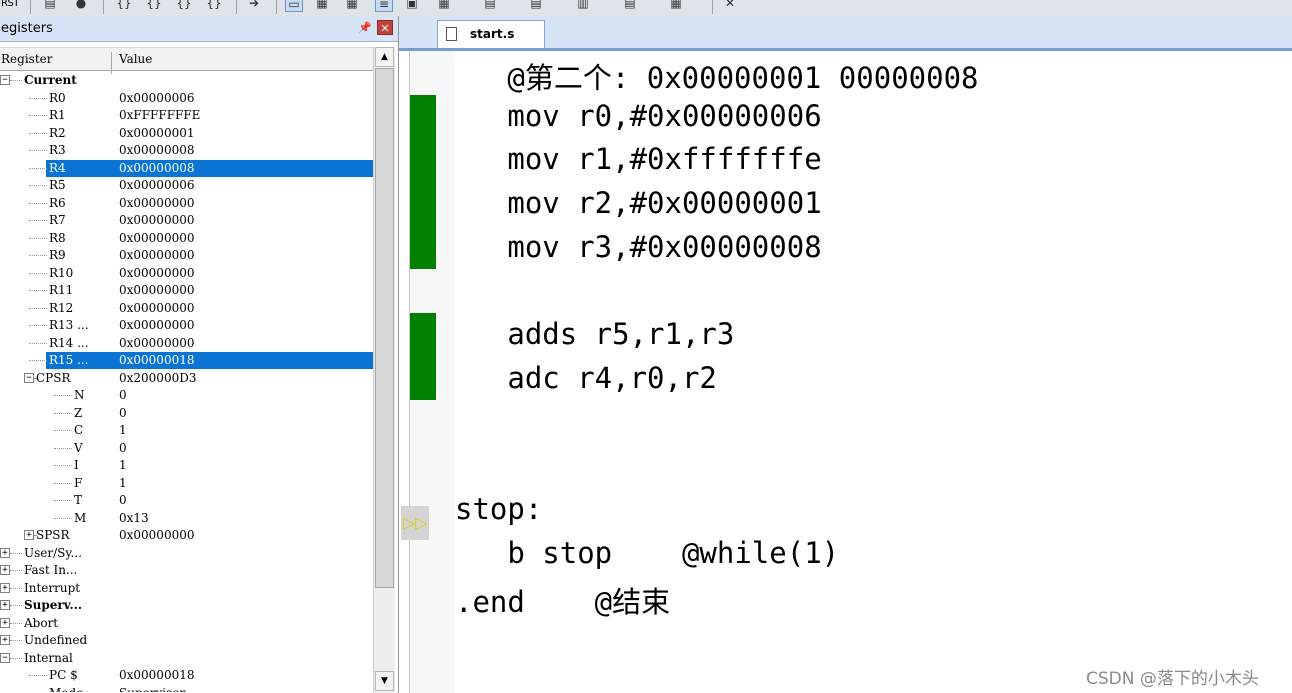 The image size is (1292, 693). Describe the element at coordinates (384, 6) in the screenshot. I see `registers-window-icon: ≡` at that location.